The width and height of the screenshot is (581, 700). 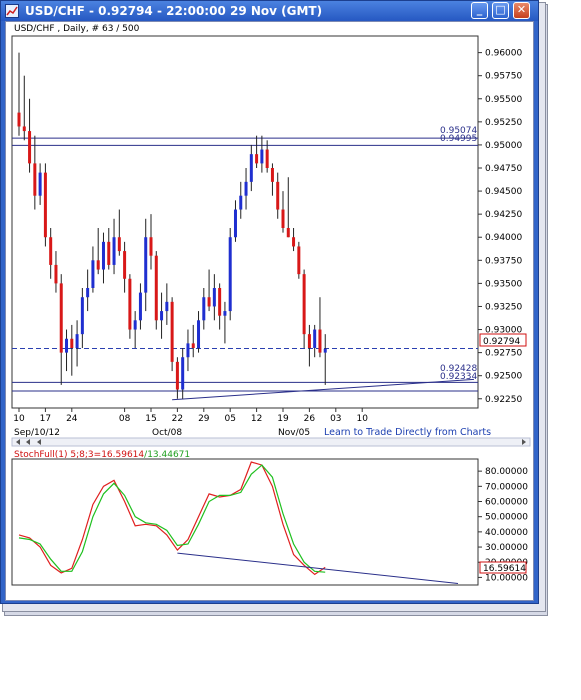 I want to click on price-tick-label: 0.92500, so click(x=503, y=377).